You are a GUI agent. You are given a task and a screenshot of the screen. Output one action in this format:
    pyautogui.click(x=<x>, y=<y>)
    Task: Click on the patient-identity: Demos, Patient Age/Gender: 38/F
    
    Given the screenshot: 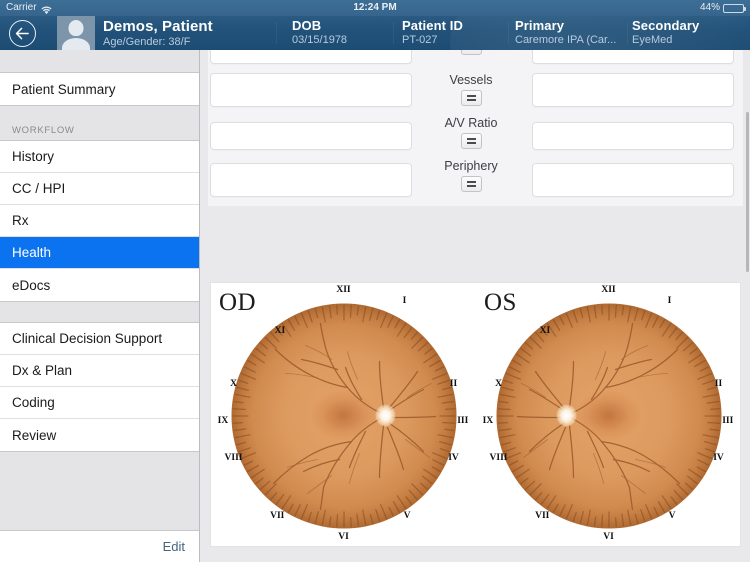 What is the action you would take?
    pyautogui.click(x=158, y=33)
    